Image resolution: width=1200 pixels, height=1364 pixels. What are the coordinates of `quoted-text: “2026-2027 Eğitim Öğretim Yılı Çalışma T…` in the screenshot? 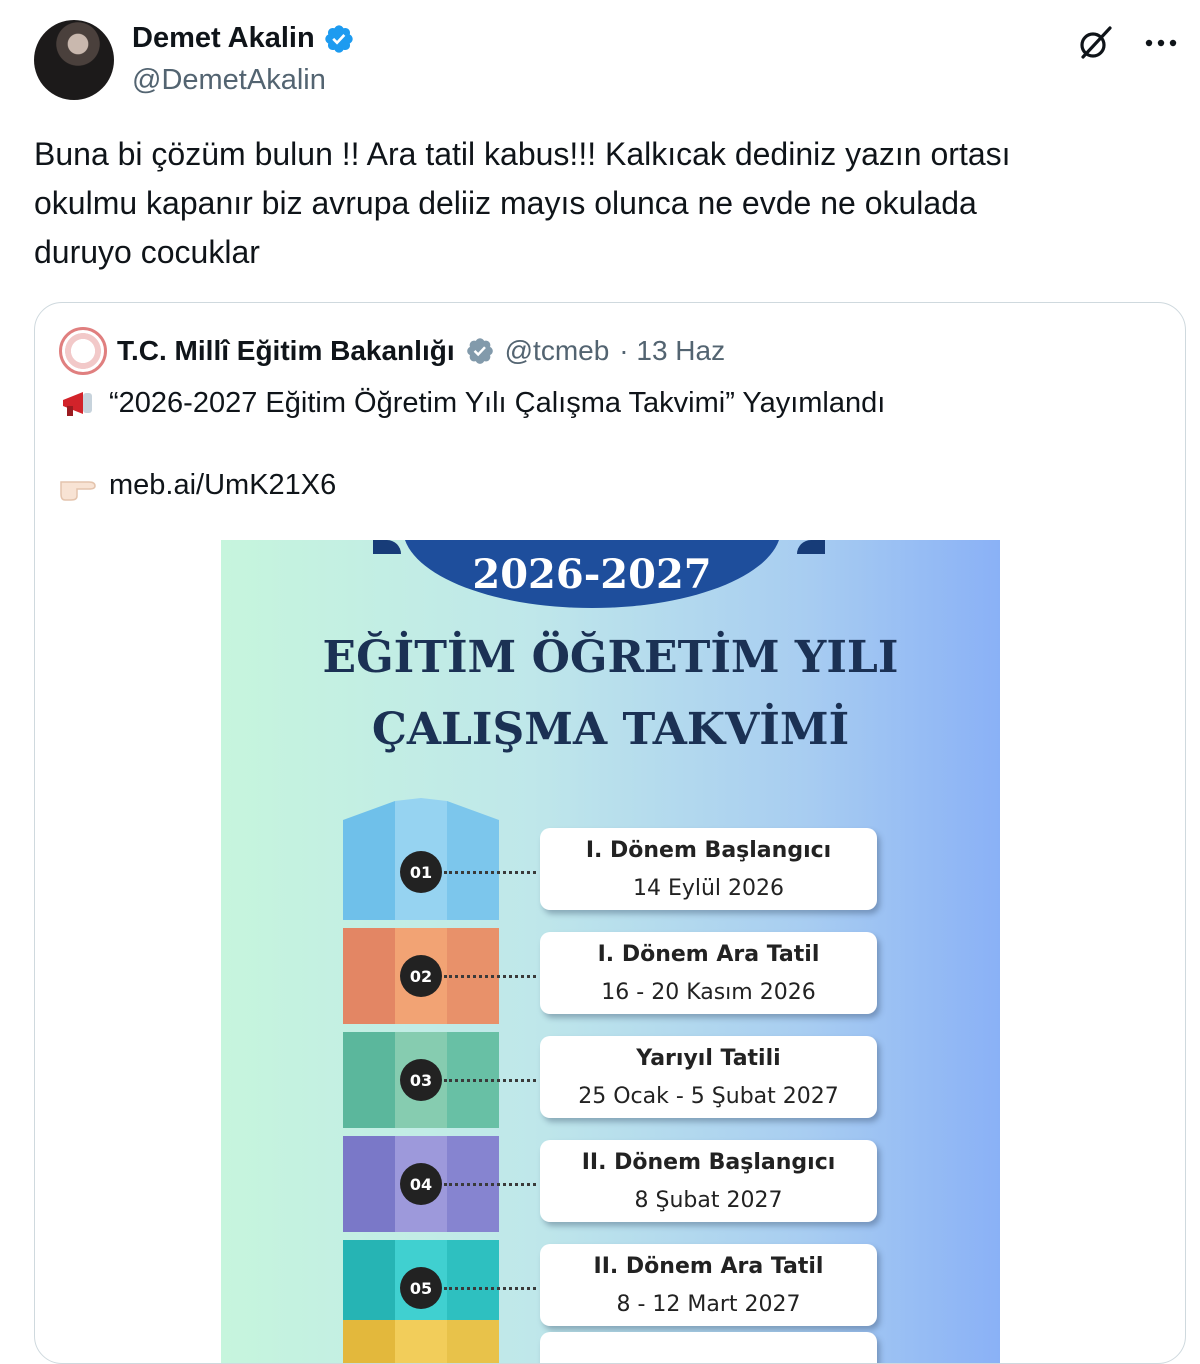 It's located at (497, 403).